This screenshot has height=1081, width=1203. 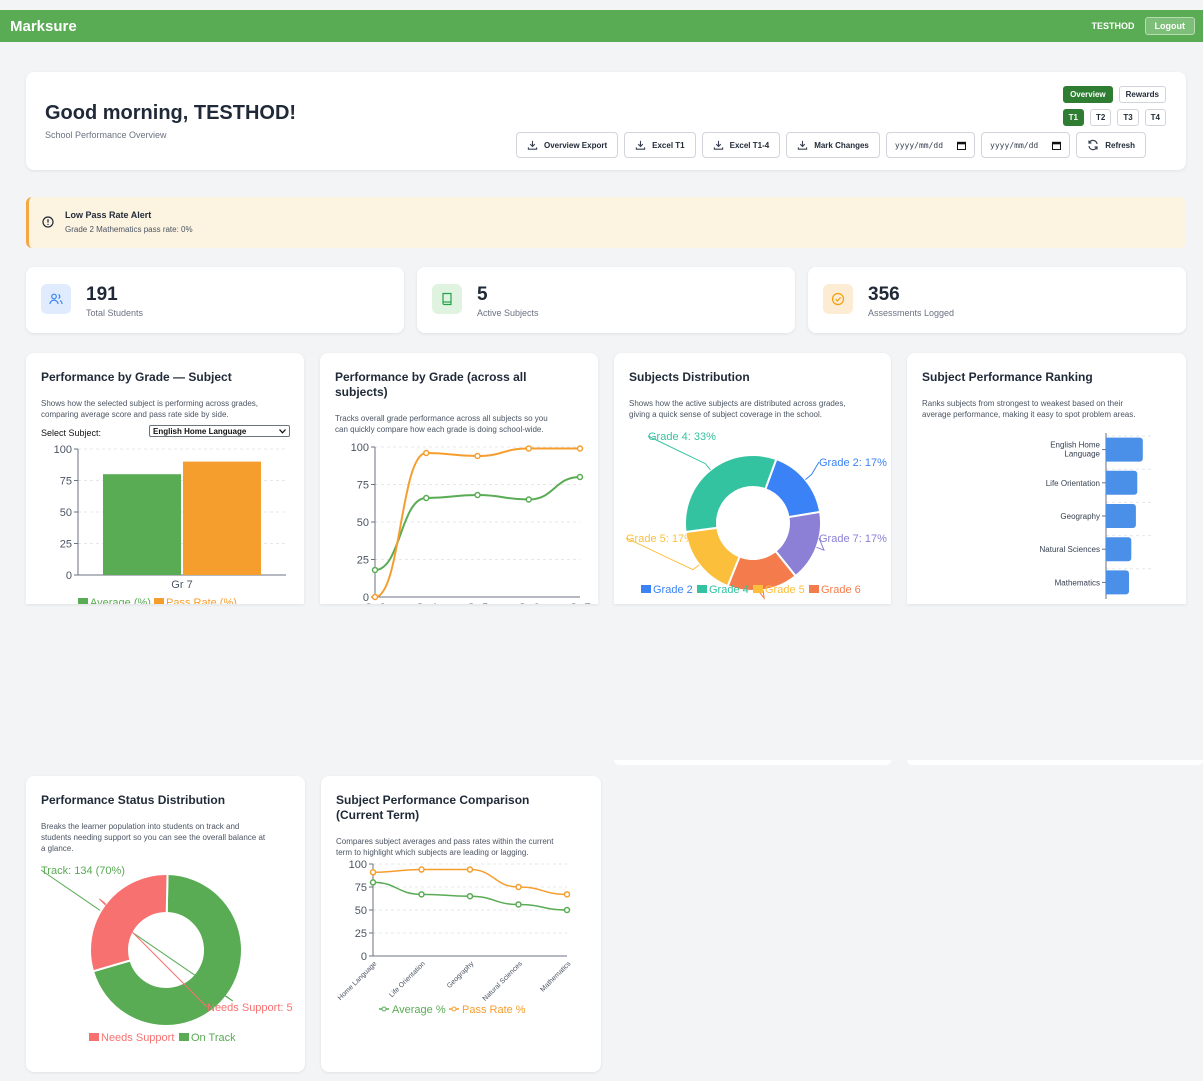 What do you see at coordinates (673, 590) in the screenshot?
I see `legend-label: Grade 2` at bounding box center [673, 590].